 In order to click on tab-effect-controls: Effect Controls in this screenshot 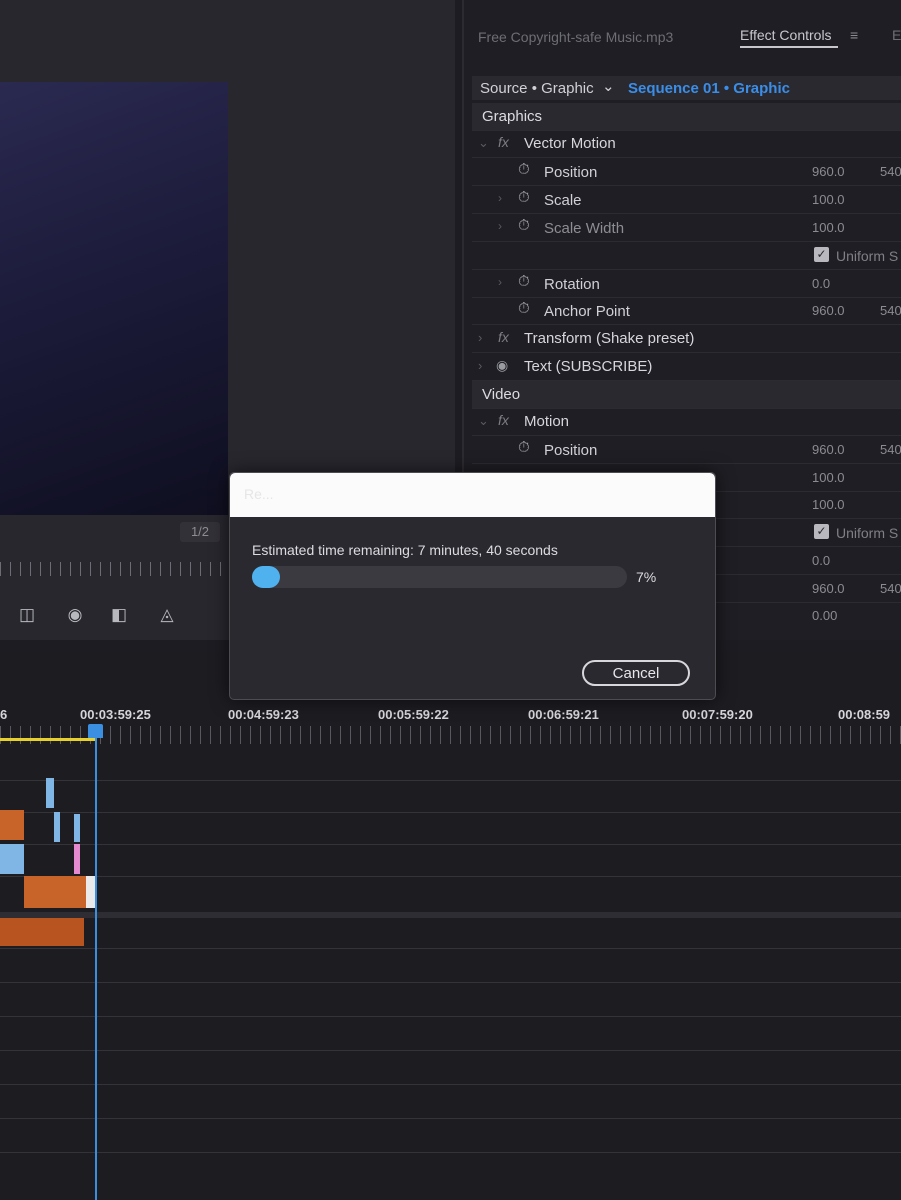, I will do `click(786, 35)`.